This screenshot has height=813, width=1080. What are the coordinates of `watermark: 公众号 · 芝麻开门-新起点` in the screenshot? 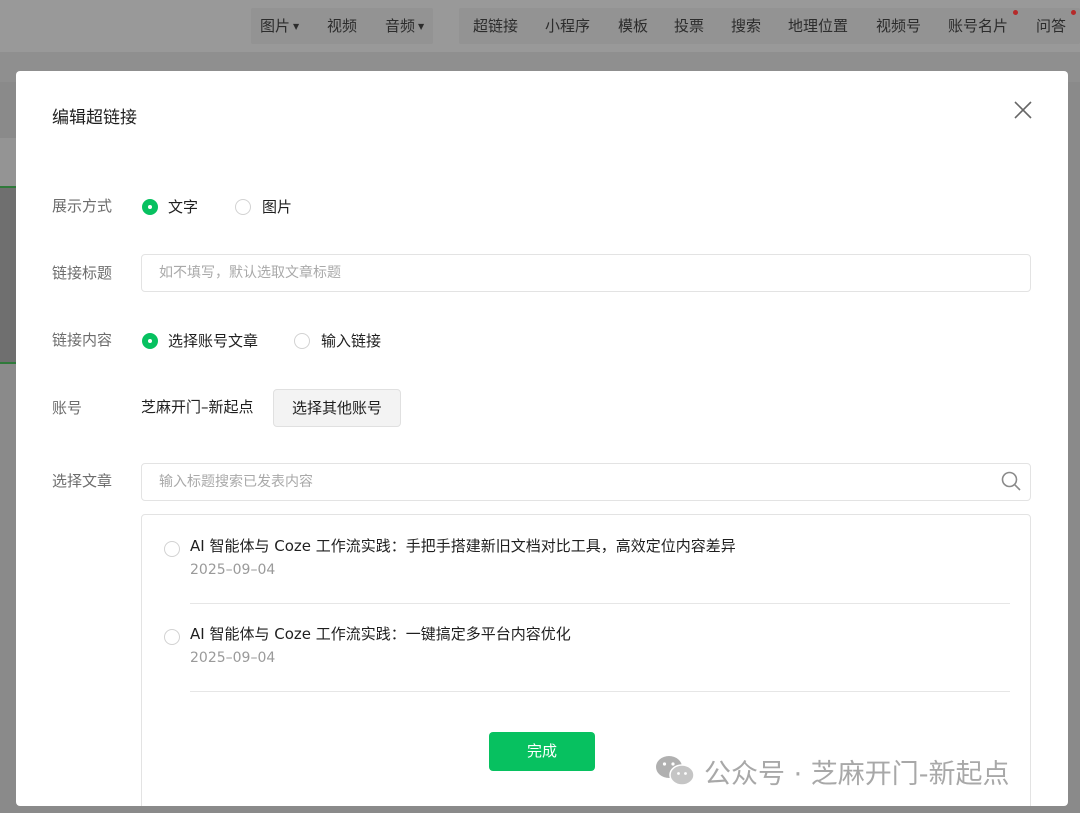 It's located at (832, 771).